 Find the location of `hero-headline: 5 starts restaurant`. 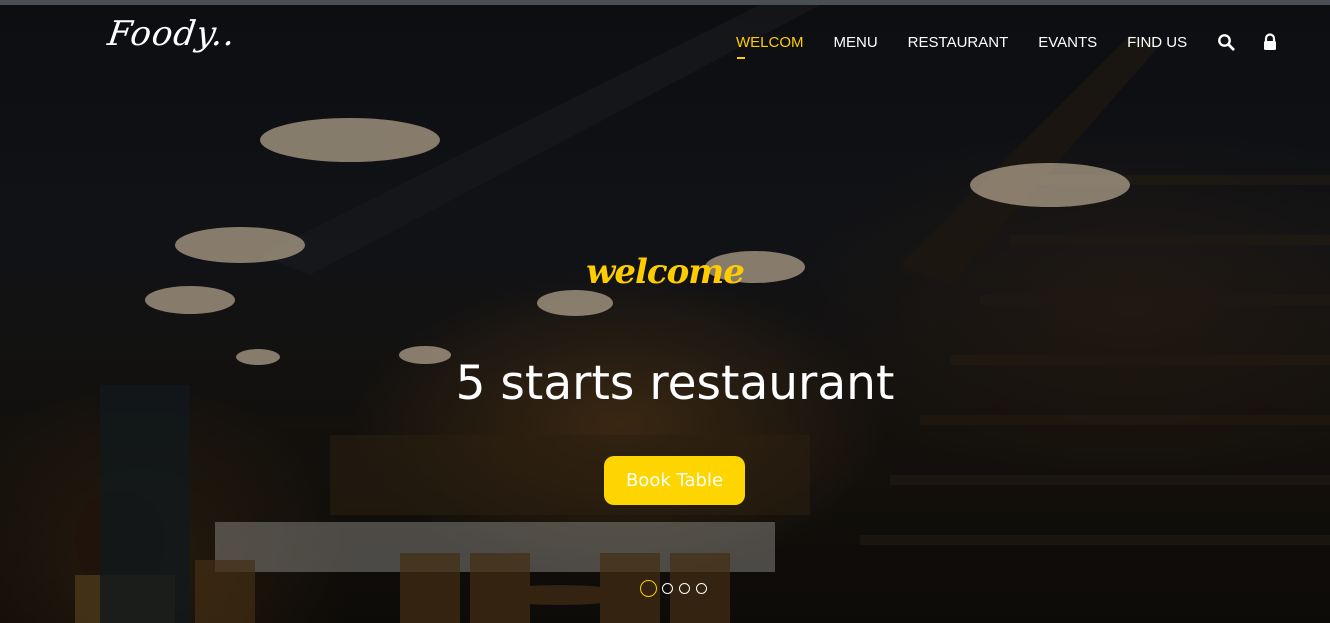

hero-headline: 5 starts restaurant is located at coordinates (675, 383).